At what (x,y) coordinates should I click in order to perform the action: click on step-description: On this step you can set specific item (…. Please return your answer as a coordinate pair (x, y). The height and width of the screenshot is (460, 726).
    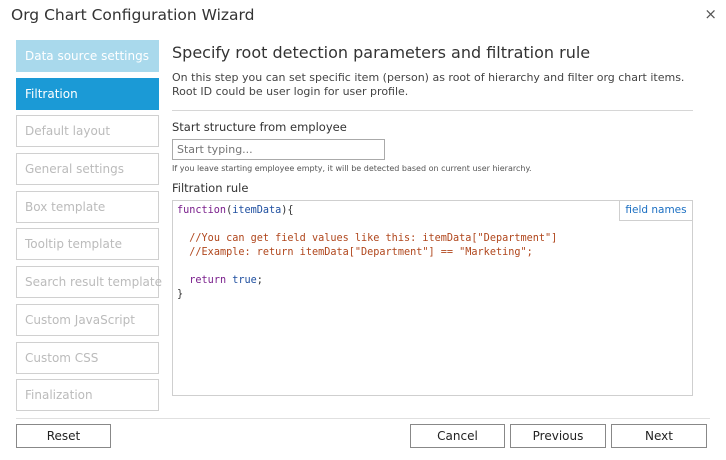
    Looking at the image, I should click on (428, 84).